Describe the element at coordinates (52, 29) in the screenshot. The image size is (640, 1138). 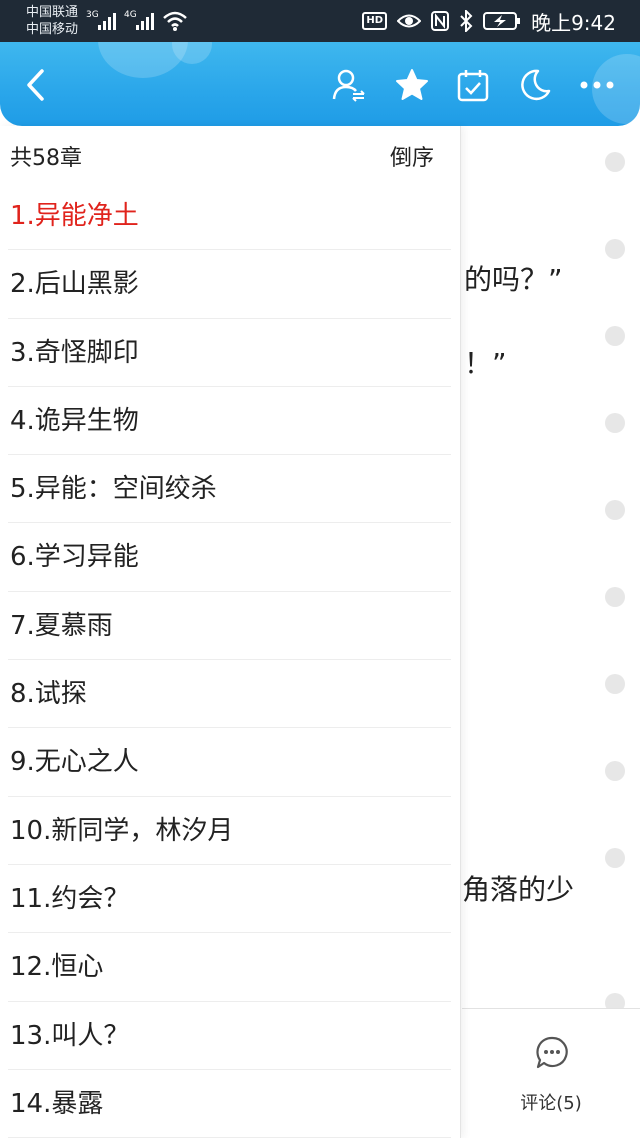
I see `carrier-2: 中国移动` at that location.